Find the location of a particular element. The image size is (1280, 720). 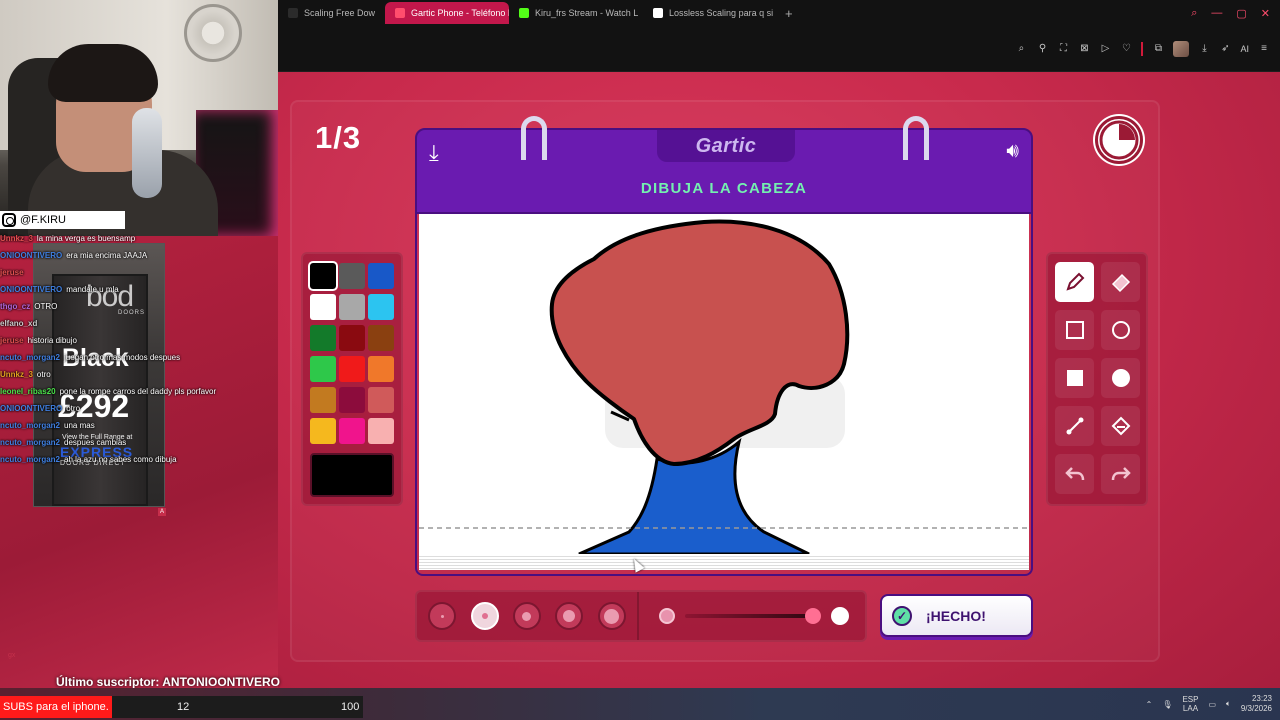

sound-icon: 🔊︎ is located at coordinates (1012, 151).